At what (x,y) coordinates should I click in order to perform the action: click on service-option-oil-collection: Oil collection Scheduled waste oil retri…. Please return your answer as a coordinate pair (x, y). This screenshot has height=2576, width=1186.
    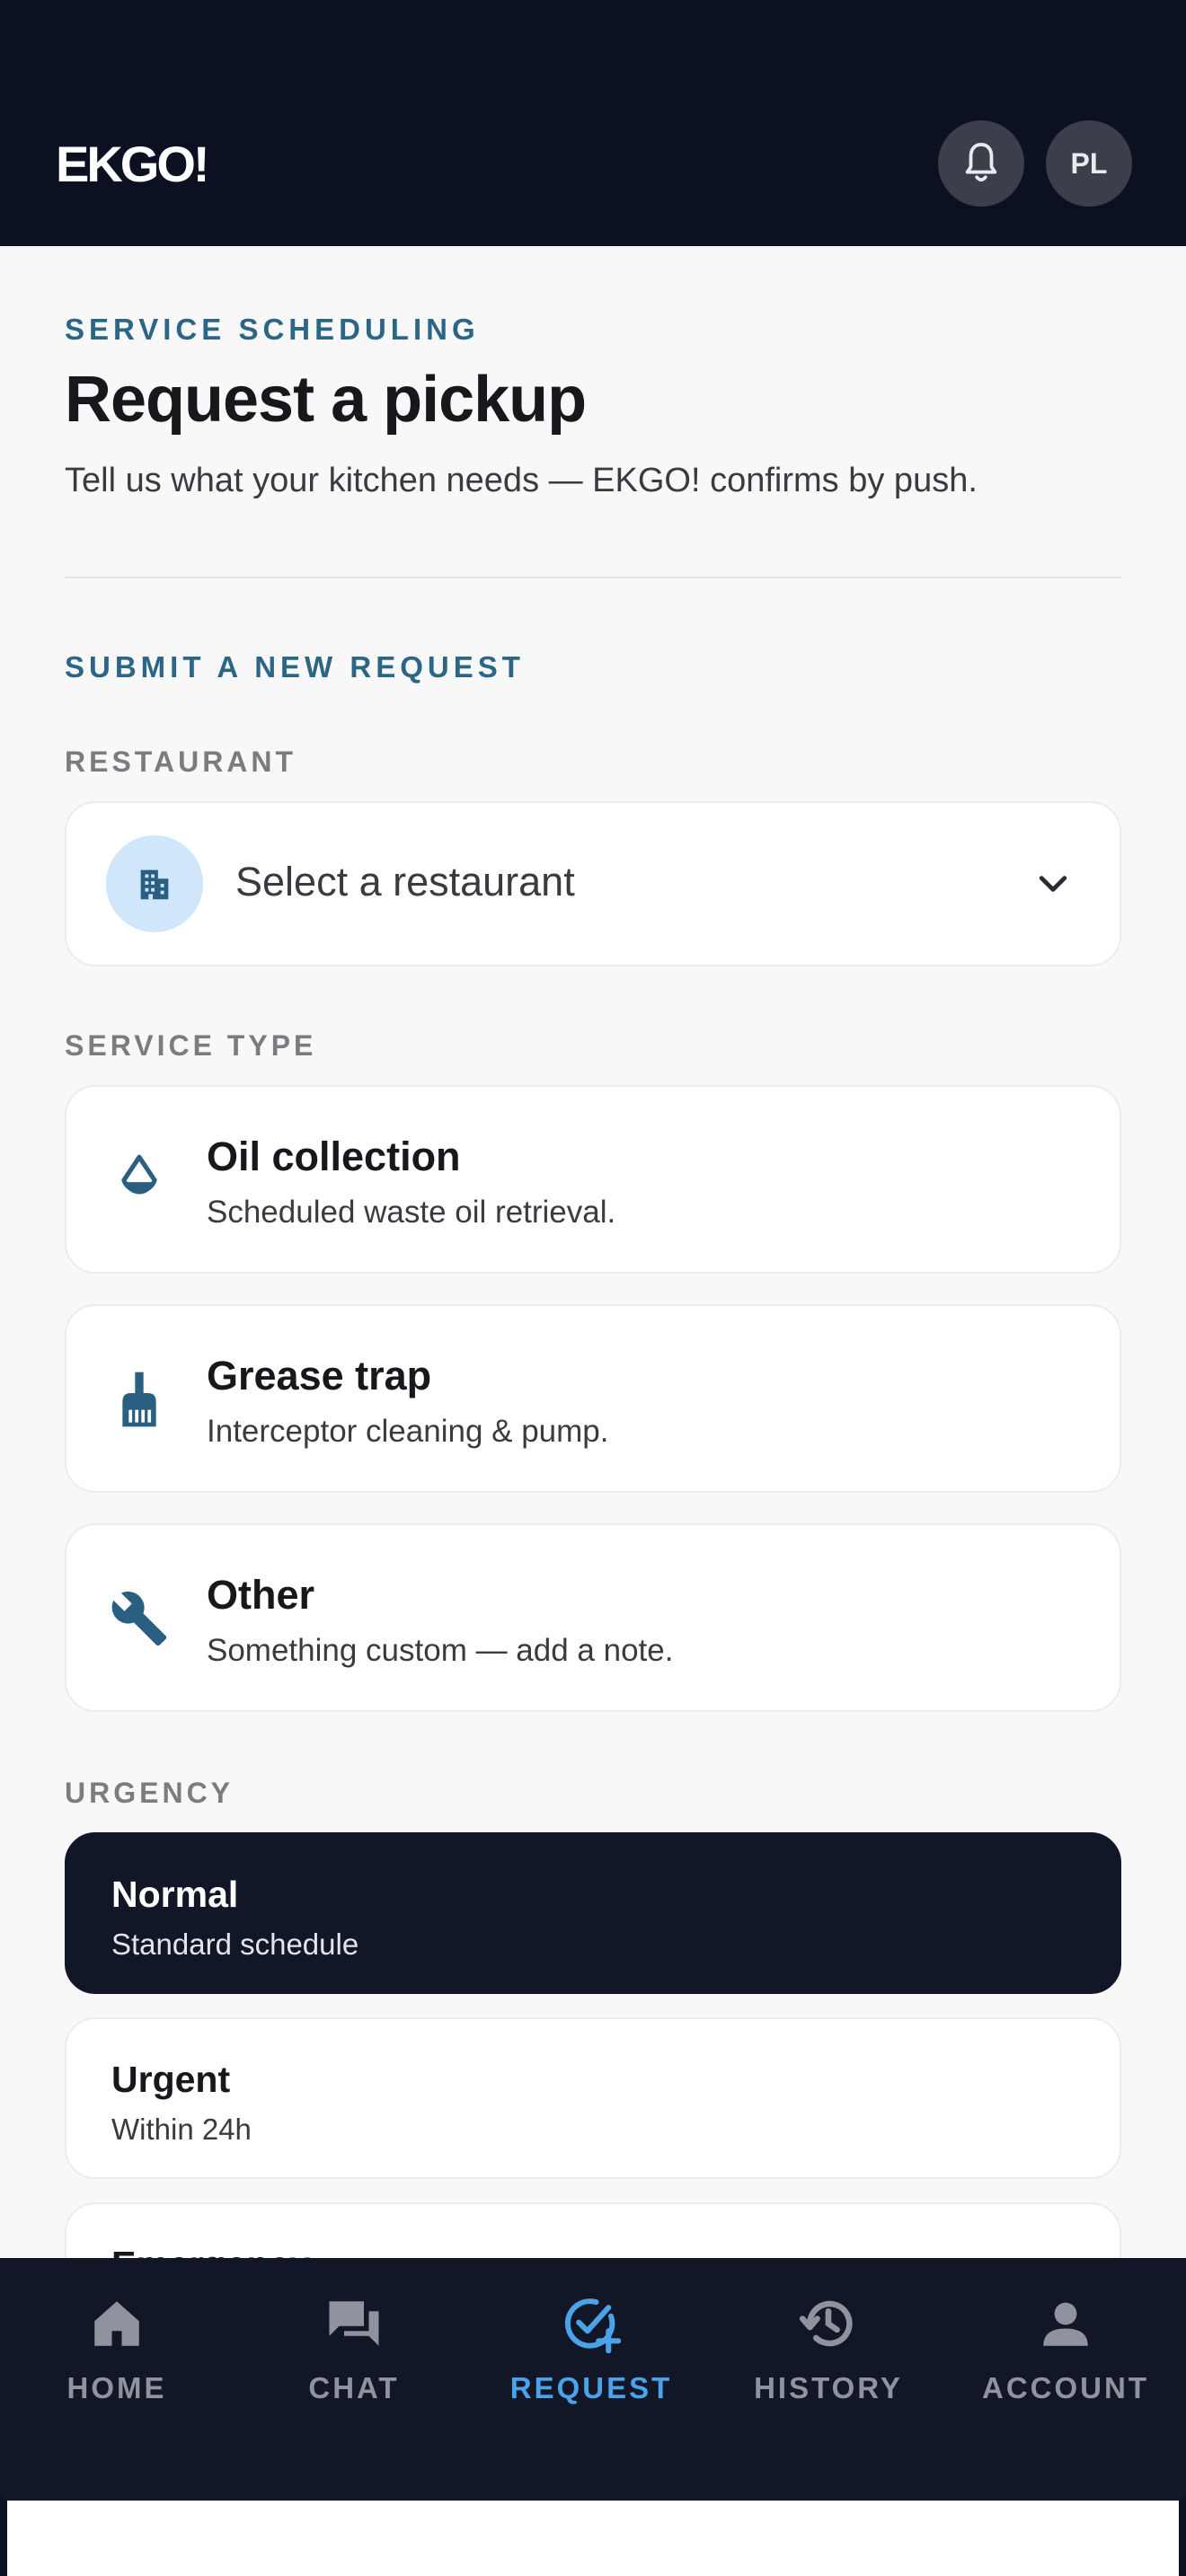
    Looking at the image, I should click on (593, 1179).